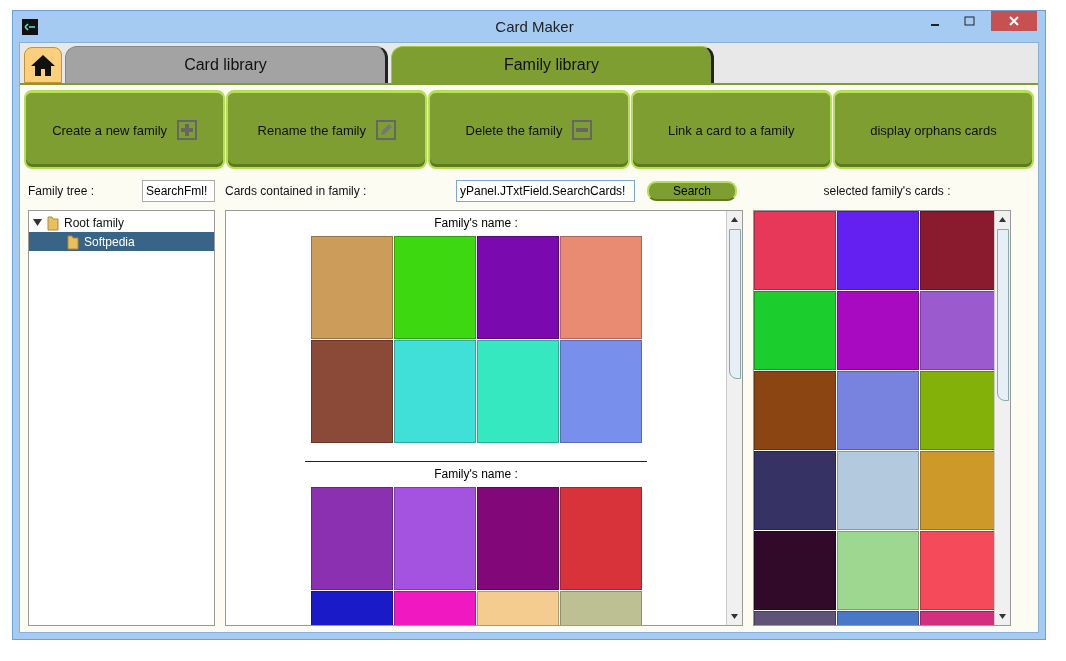 Image resolution: width=1066 pixels, height=661 pixels. I want to click on tree-item-label: Root family, so click(94, 222).